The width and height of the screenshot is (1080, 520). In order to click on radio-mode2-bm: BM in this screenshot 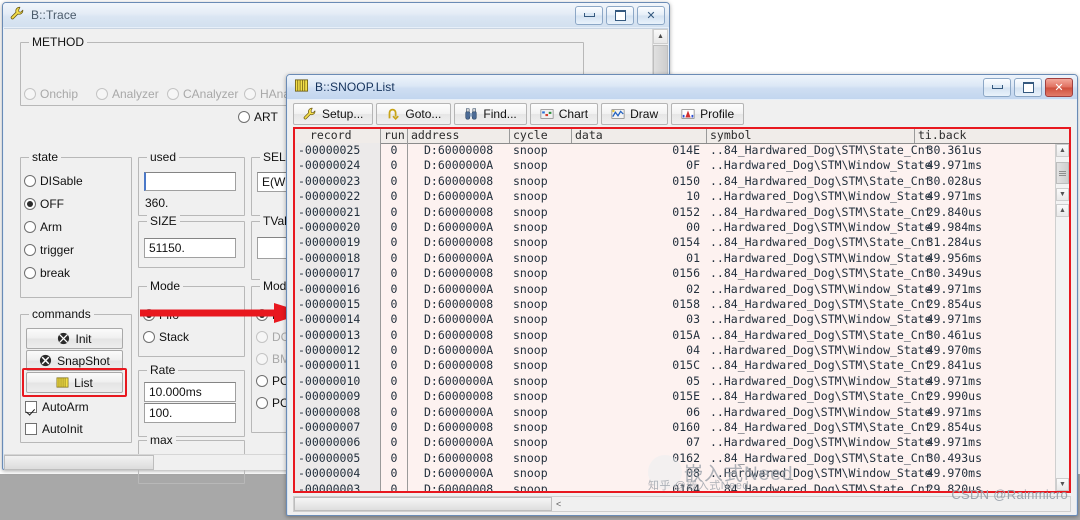, I will do `click(273, 359)`.